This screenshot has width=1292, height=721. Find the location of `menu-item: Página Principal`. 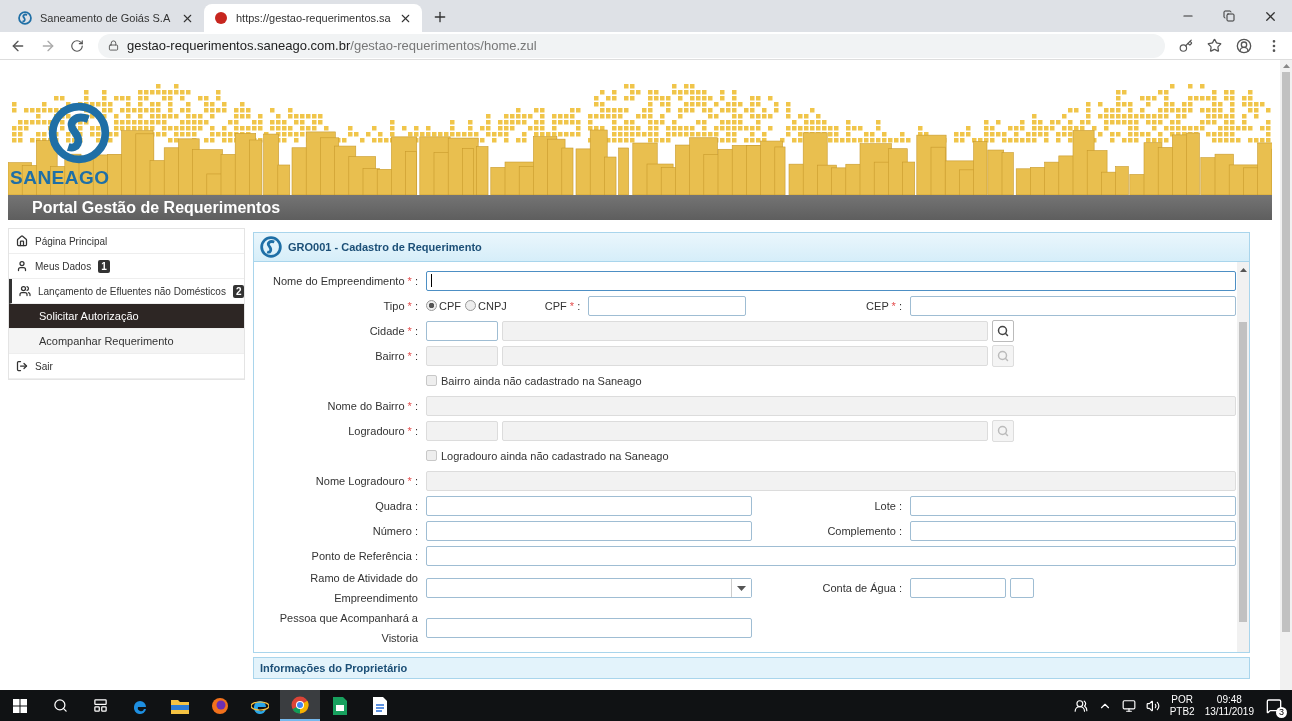

menu-item: Página Principal is located at coordinates (126, 241).